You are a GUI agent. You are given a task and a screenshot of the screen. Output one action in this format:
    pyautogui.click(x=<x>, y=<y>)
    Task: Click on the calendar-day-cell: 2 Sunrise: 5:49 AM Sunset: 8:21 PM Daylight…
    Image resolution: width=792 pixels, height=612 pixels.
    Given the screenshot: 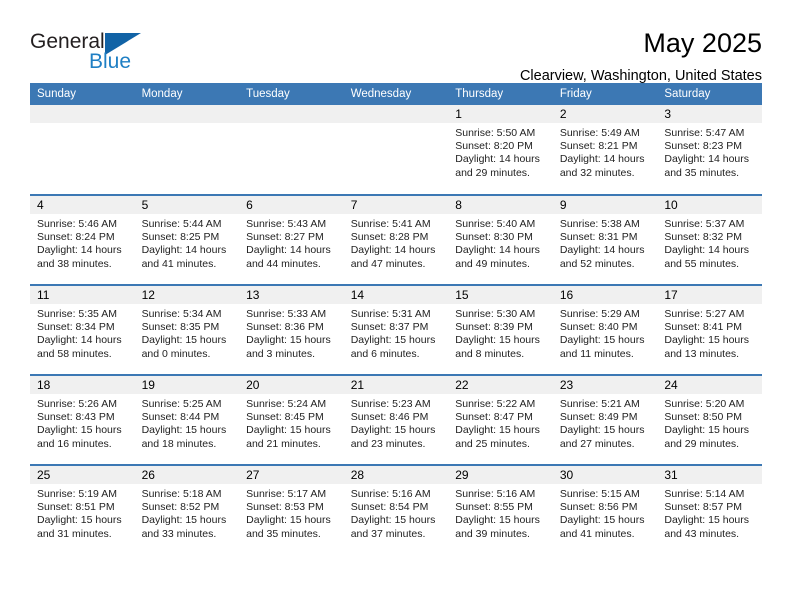 What is the action you would take?
    pyautogui.click(x=605, y=150)
    